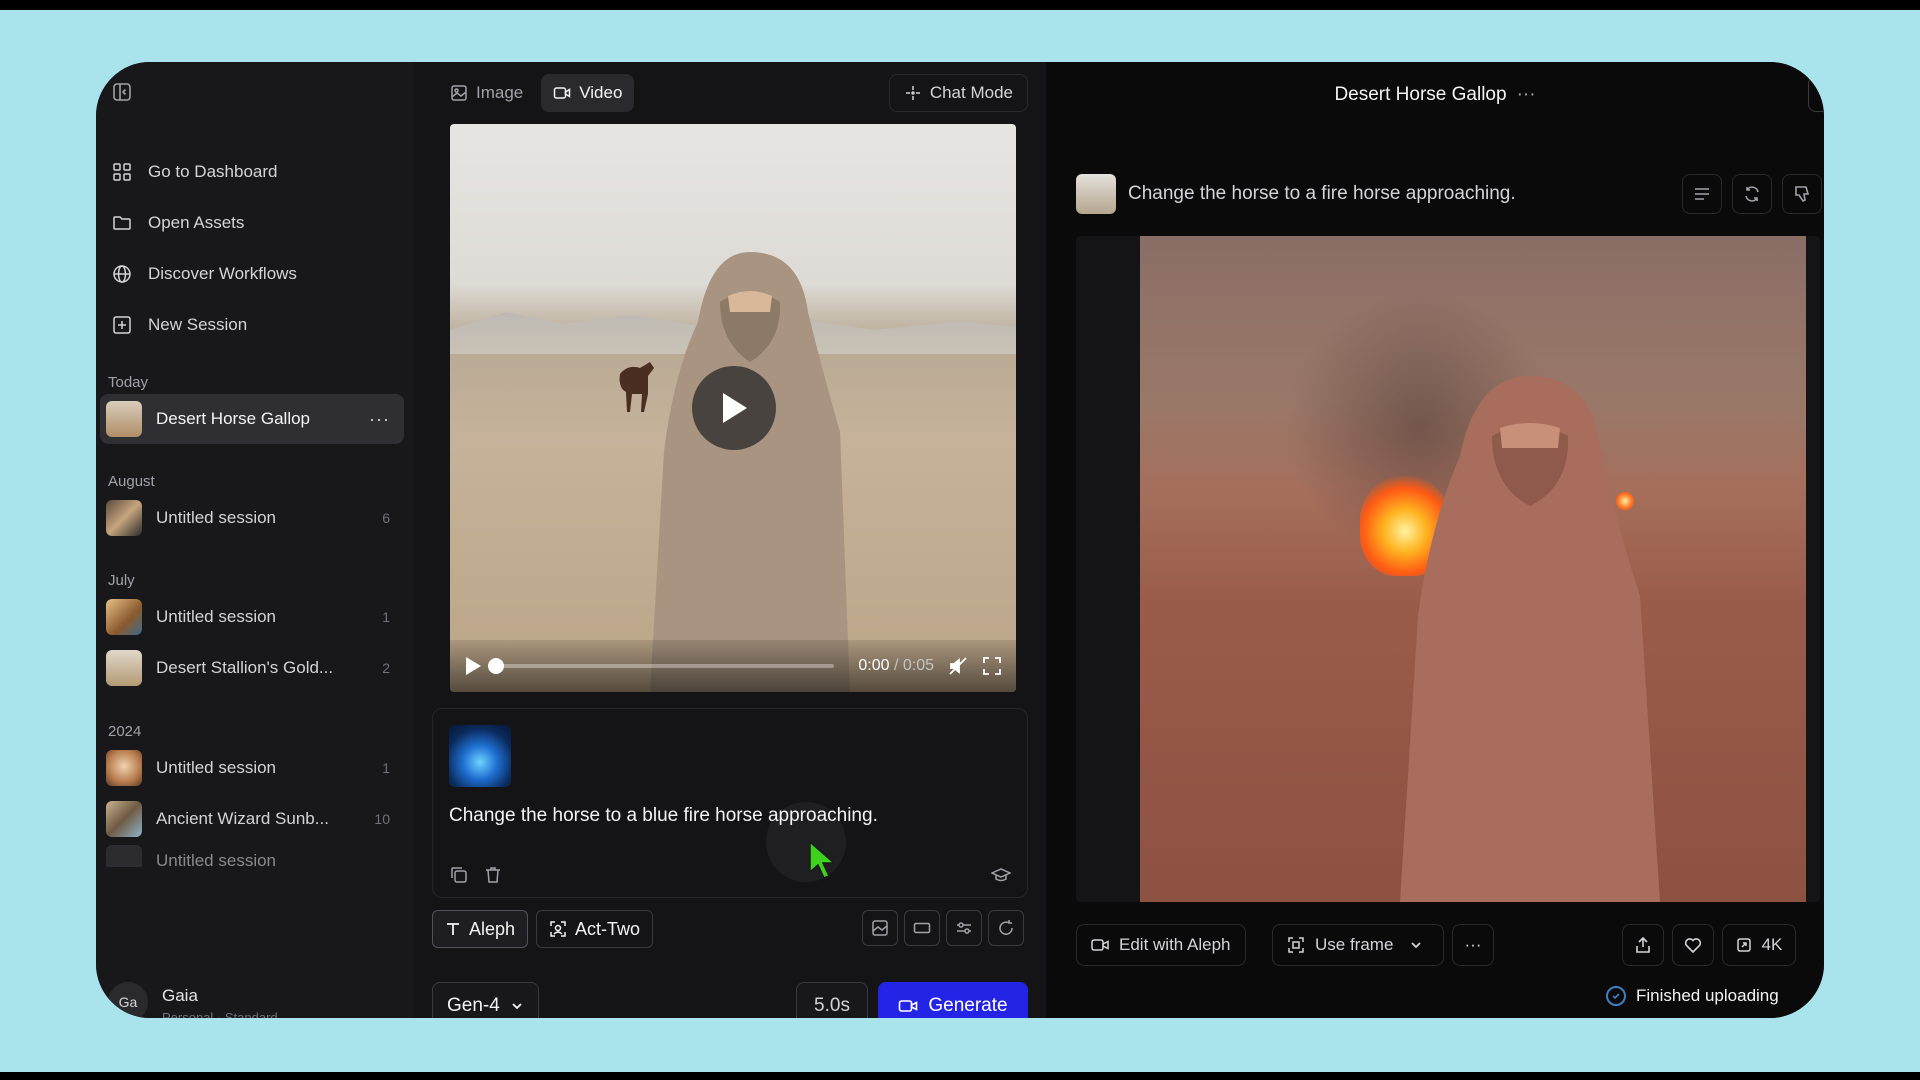 This screenshot has height=1080, width=1920. Describe the element at coordinates (480, 929) in the screenshot. I see `aleph-chip: Aleph` at that location.